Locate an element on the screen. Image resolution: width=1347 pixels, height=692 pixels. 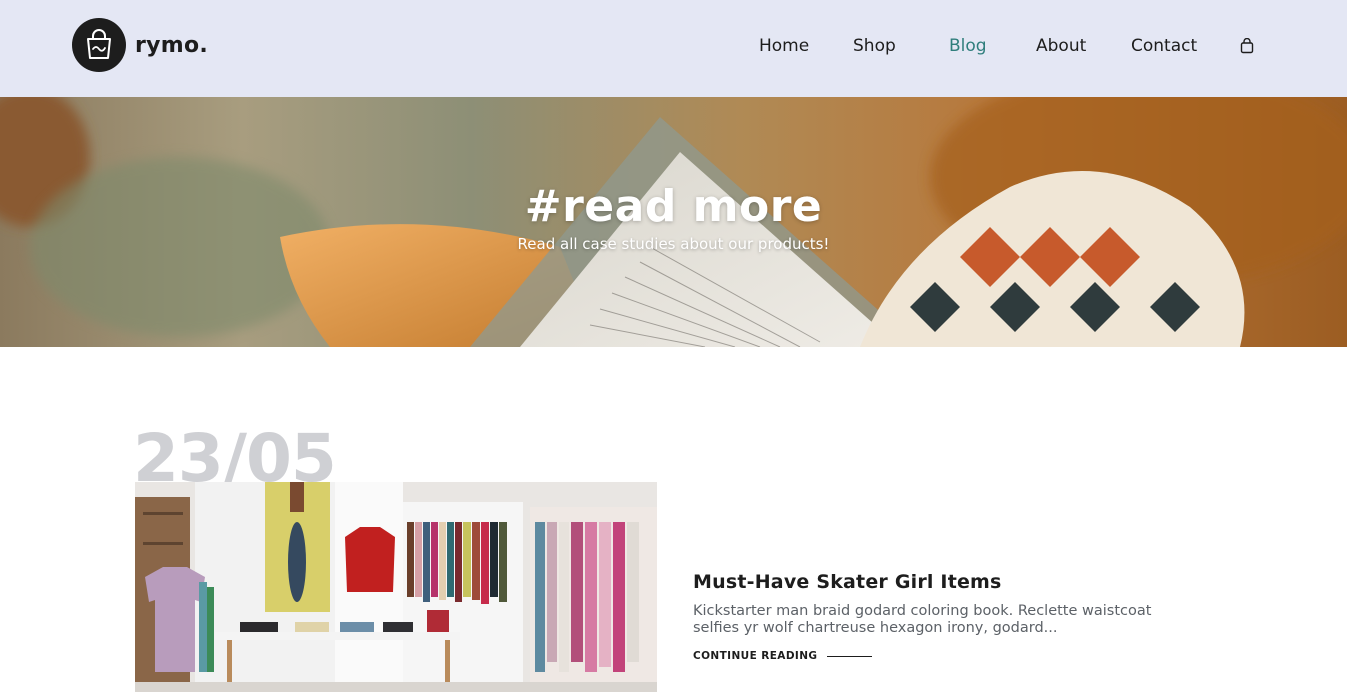
link-underline-decoration is located at coordinates (850, 656).